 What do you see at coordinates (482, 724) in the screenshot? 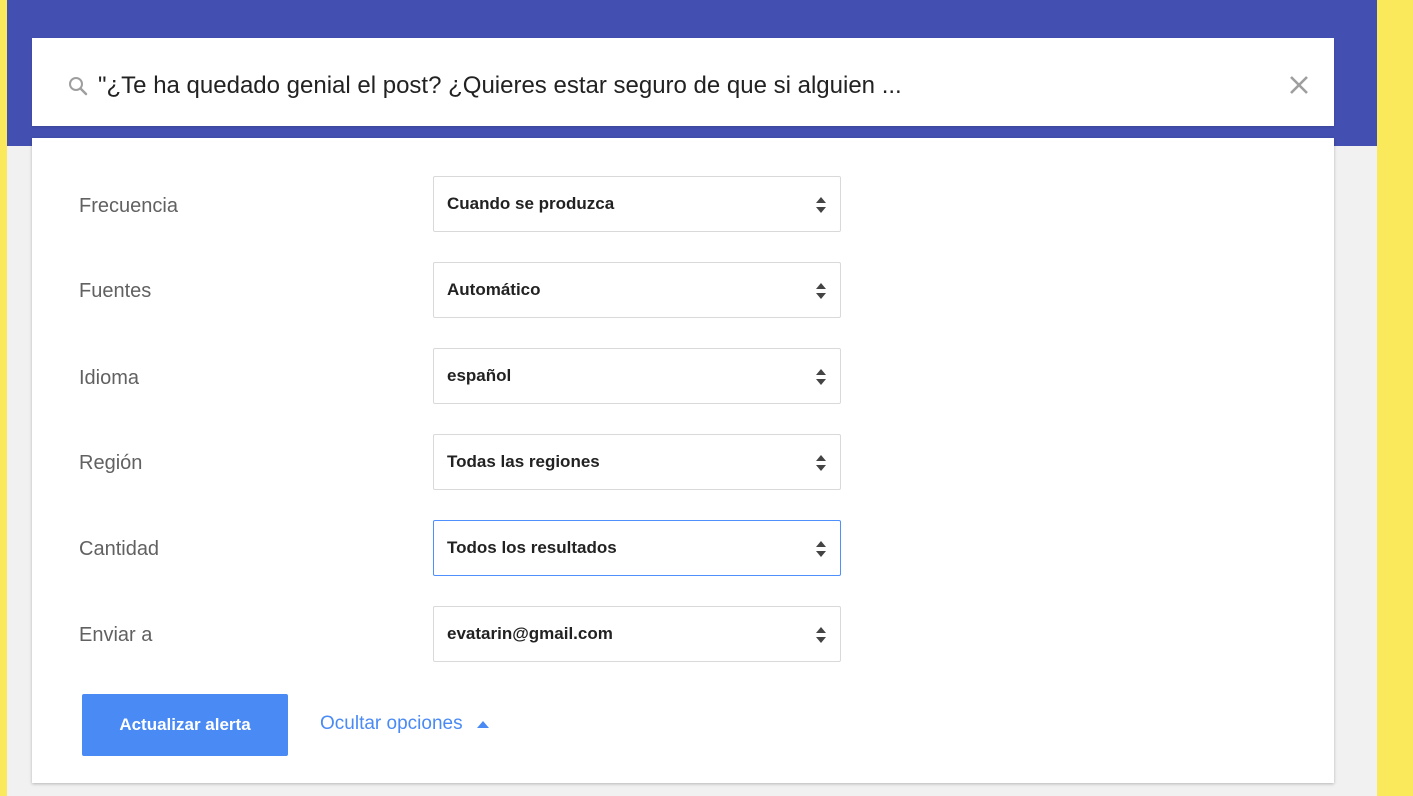
I see `triangle-up-icon` at bounding box center [482, 724].